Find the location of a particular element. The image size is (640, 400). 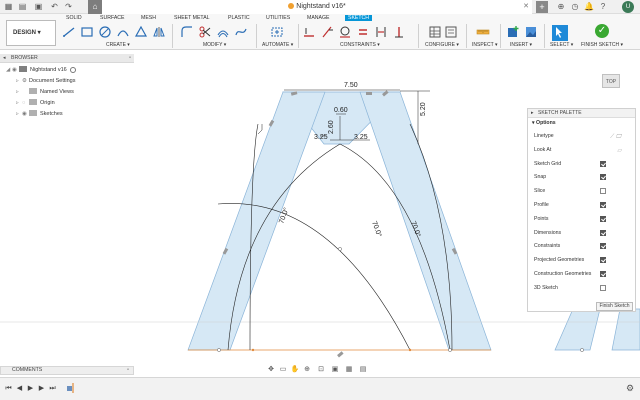

polygon-tool-icon is located at coordinates (141, 32).